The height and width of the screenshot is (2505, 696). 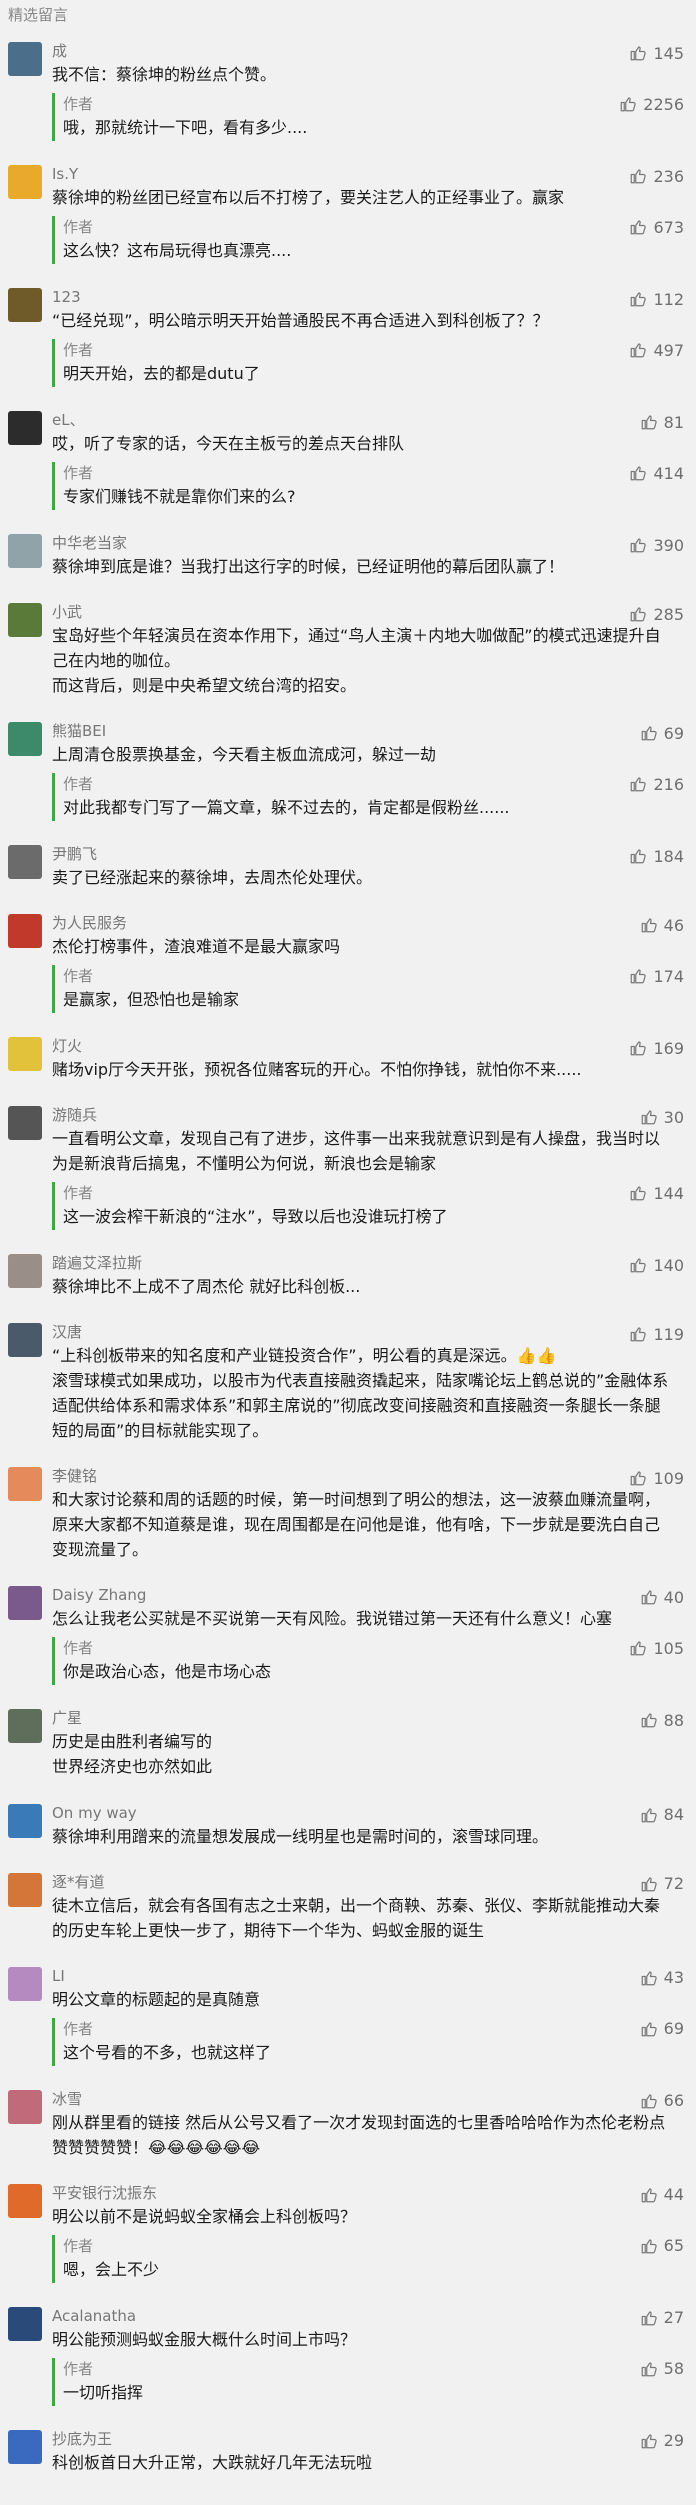 What do you see at coordinates (94, 1812) in the screenshot?
I see `comment-nickname: On my way` at bounding box center [94, 1812].